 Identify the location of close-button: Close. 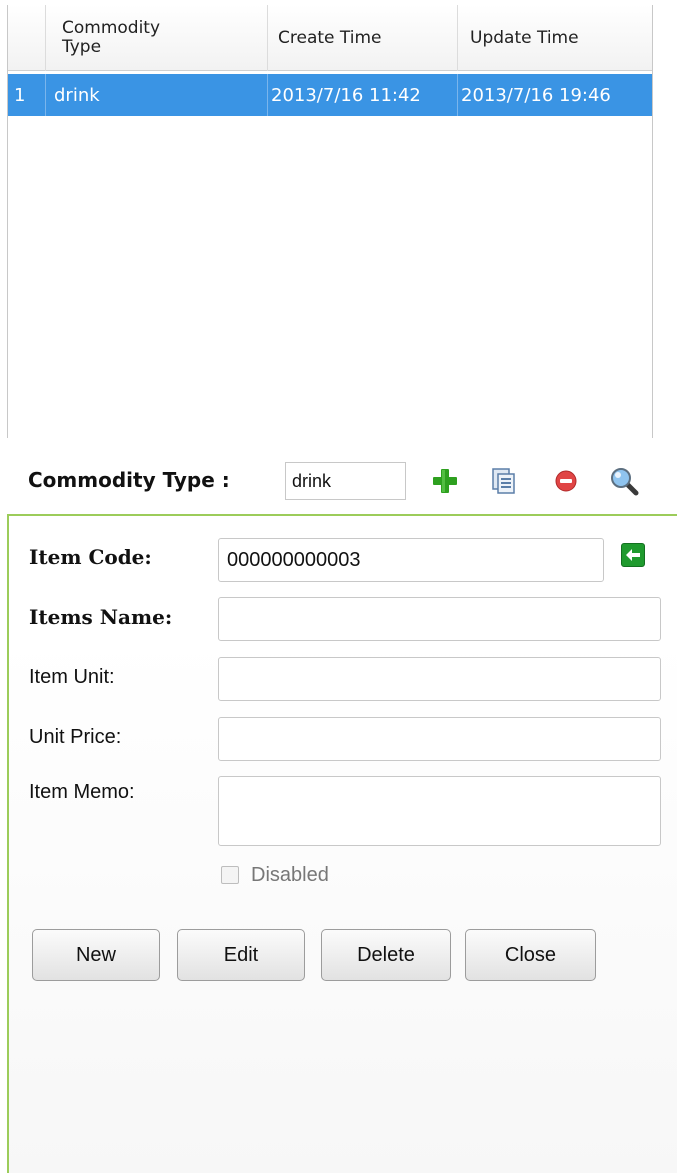
(530, 955).